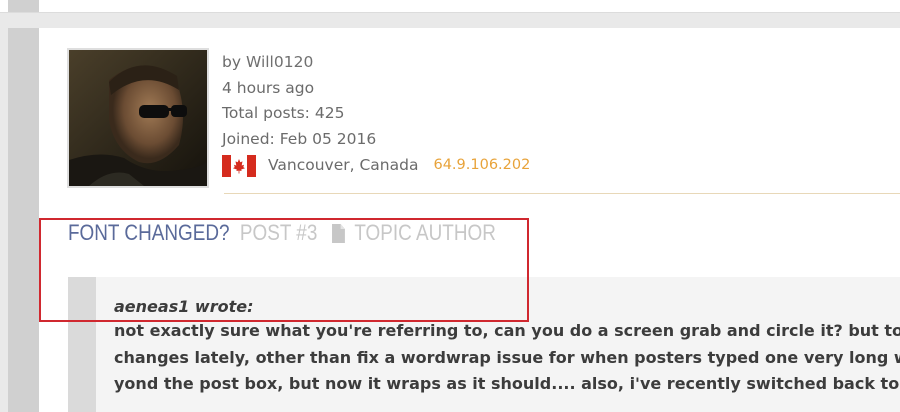 The image size is (900, 412). What do you see at coordinates (149, 232) in the screenshot?
I see `post-subject: FONT CHANGED?` at bounding box center [149, 232].